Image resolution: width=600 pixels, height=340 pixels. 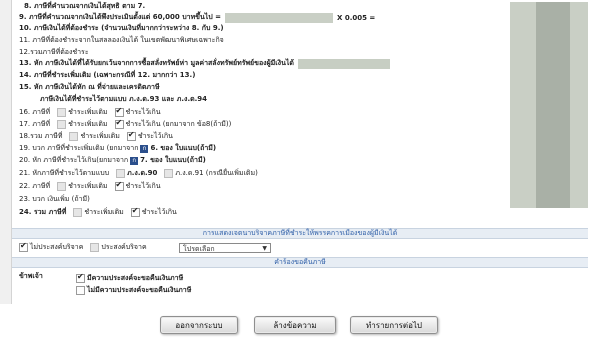 What do you see at coordinates (62, 186) in the screenshot?
I see `item22-extra-checkbox` at bounding box center [62, 186].